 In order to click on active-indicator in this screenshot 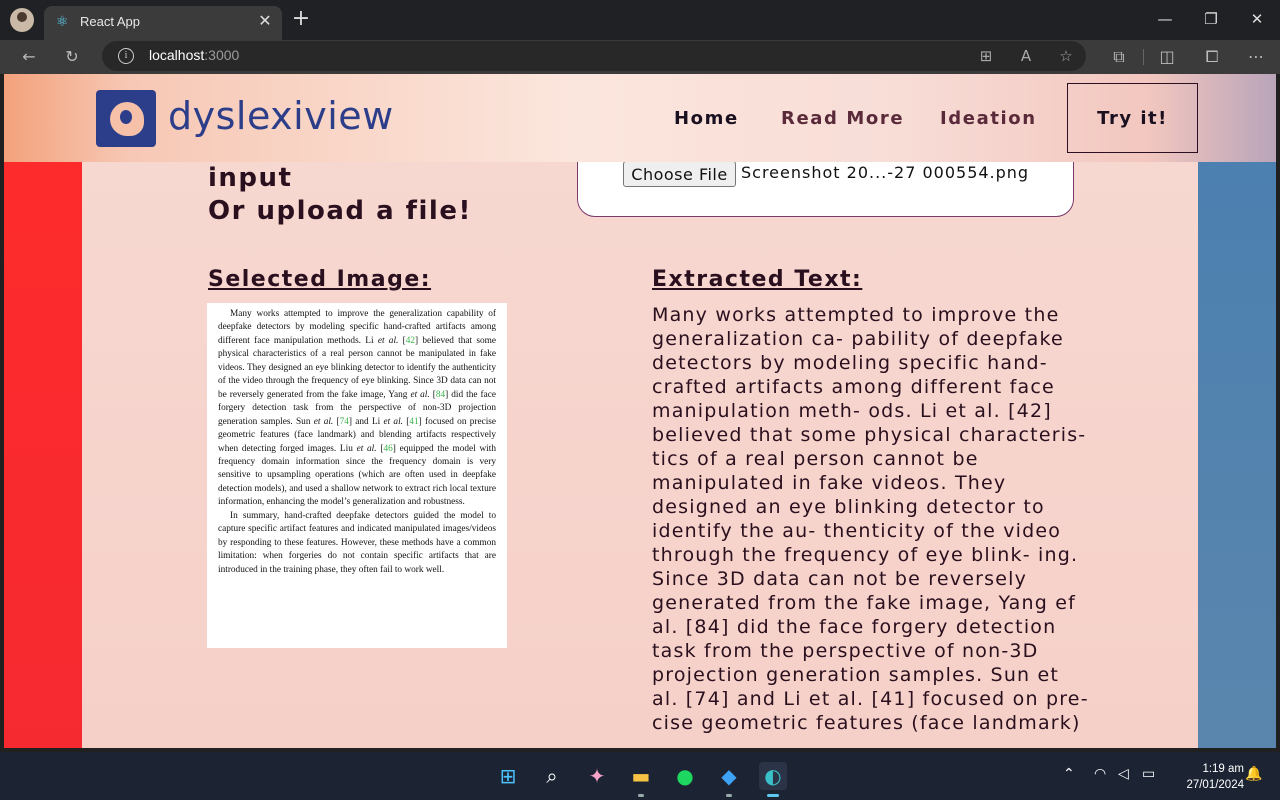, I will do `click(773, 795)`.